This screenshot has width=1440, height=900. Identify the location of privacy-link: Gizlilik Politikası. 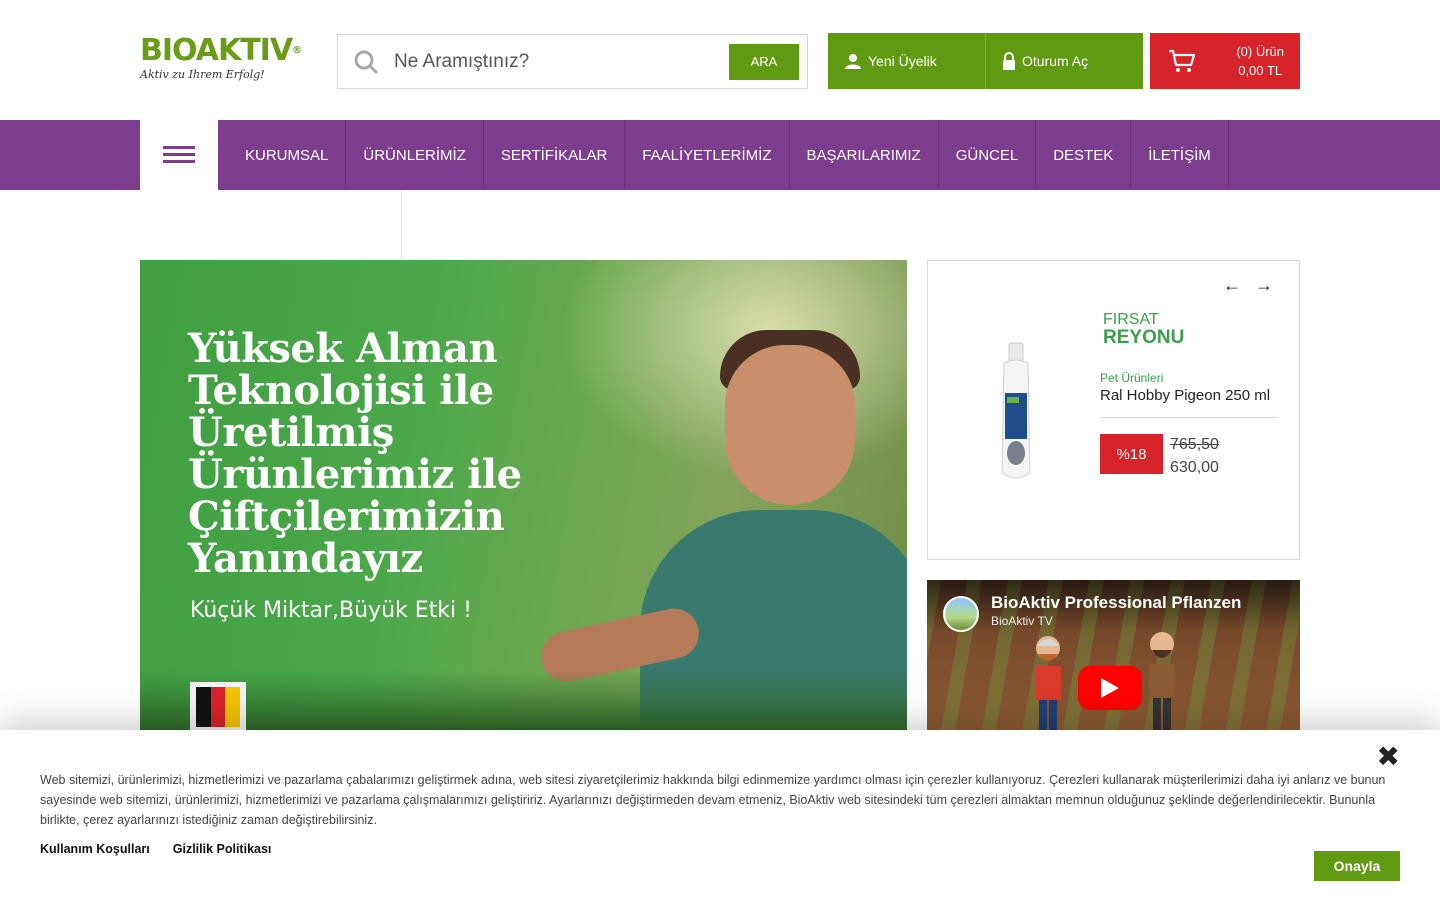
(222, 849).